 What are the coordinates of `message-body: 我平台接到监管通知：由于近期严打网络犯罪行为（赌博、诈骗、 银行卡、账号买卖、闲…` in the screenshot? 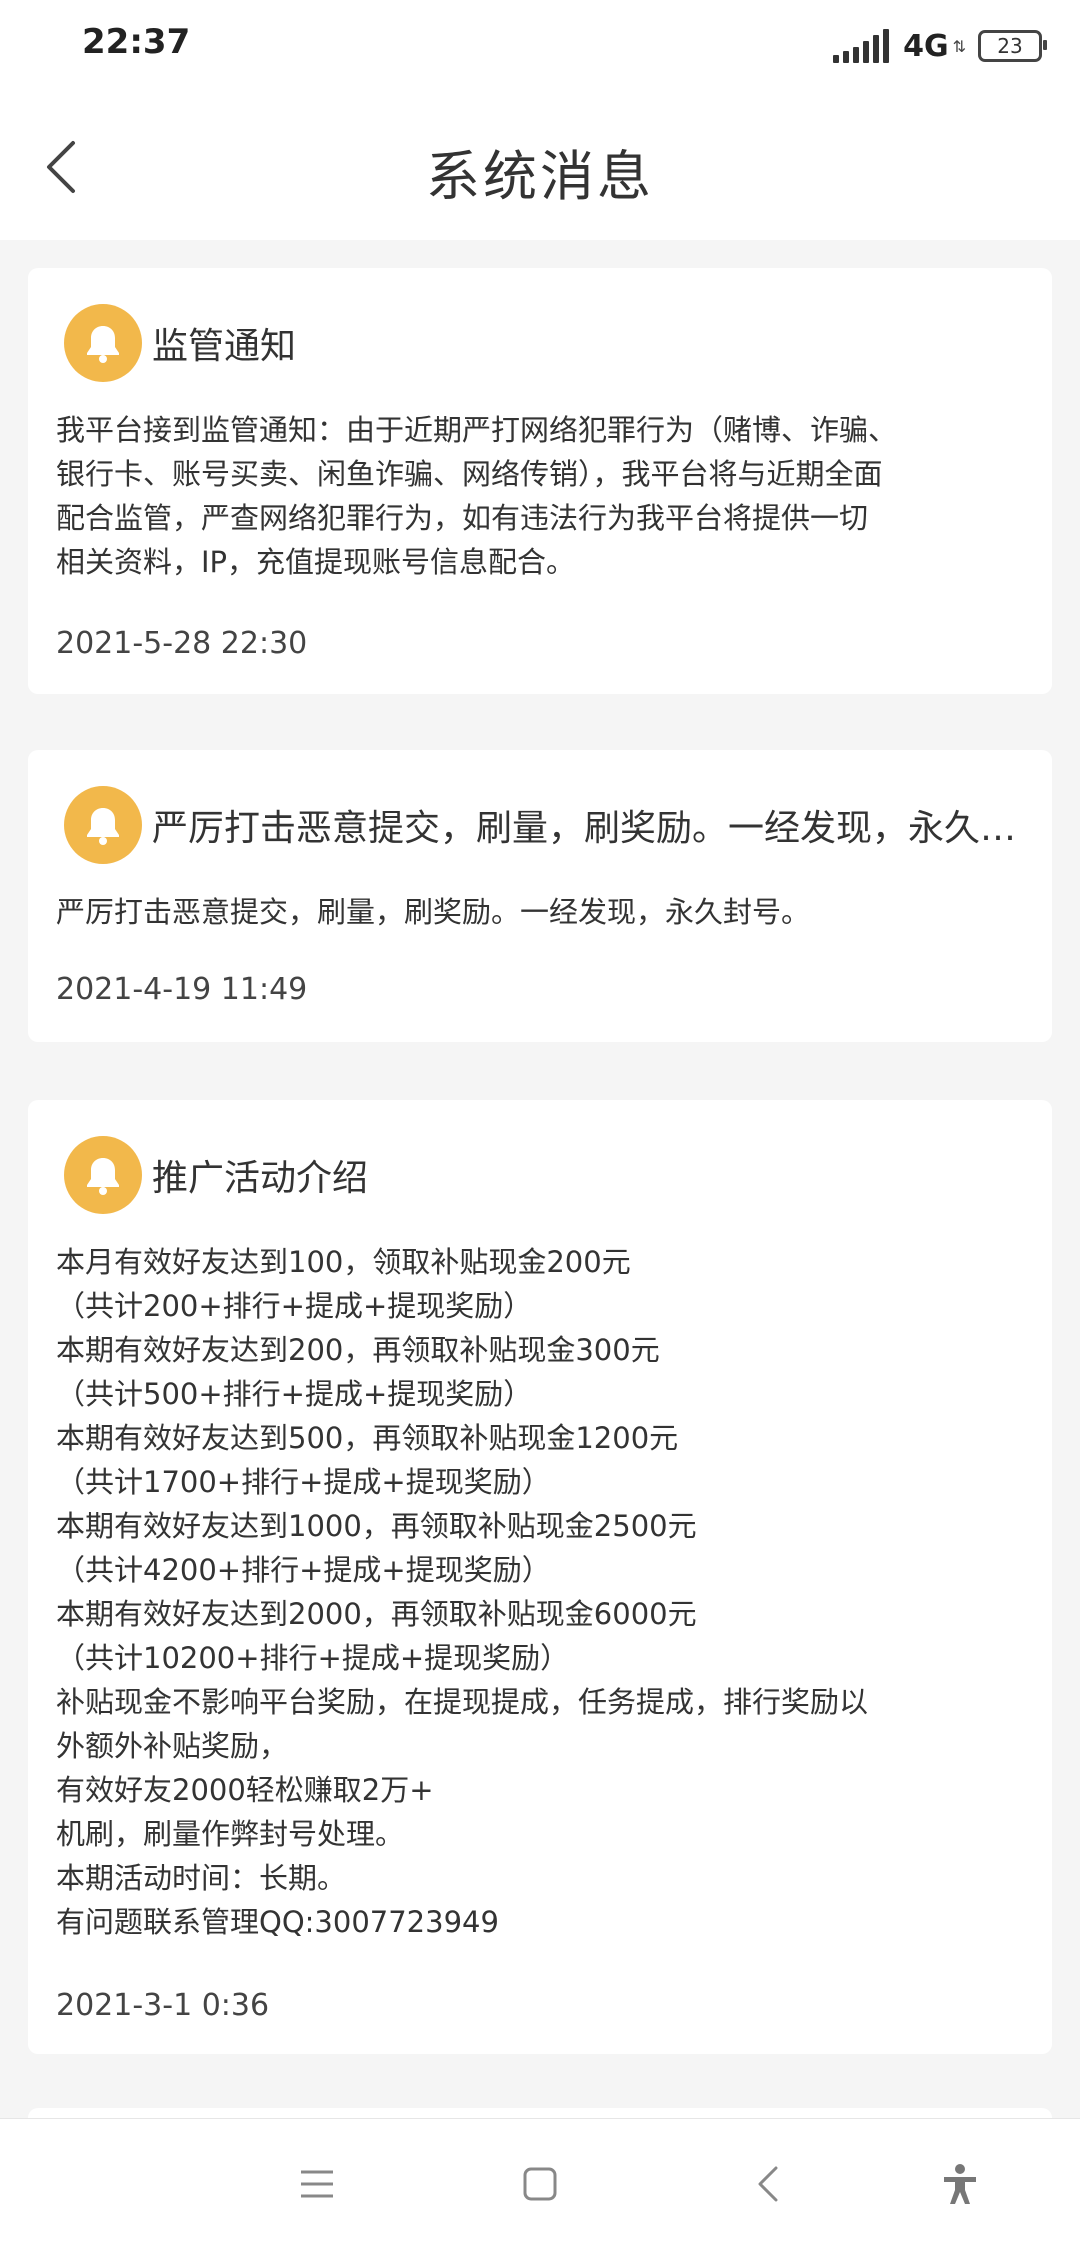 It's located at (477, 496).